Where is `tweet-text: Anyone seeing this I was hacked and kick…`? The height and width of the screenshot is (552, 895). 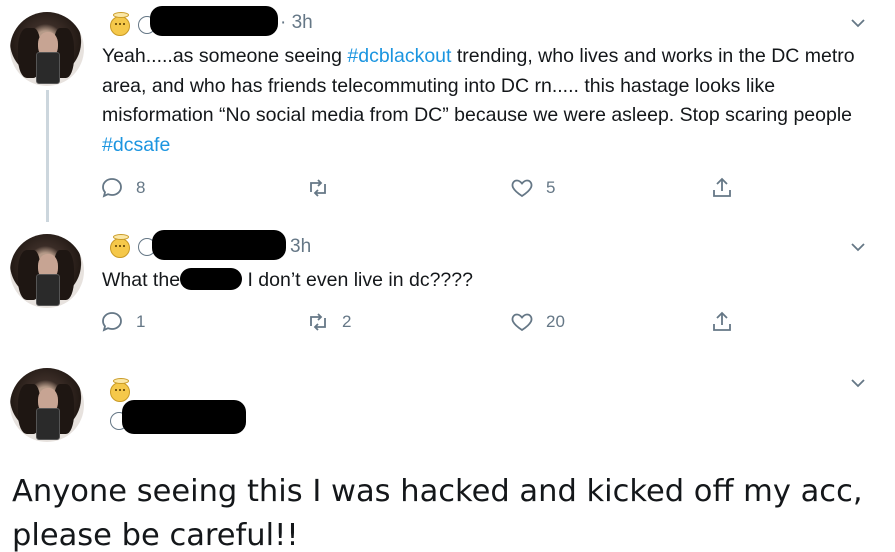 tweet-text: Anyone seeing this I was hacked and kick… is located at coordinates (437, 513).